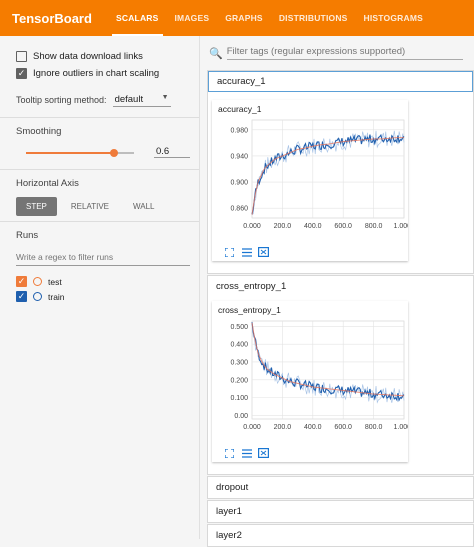 This screenshot has height=547, width=474. What do you see at coordinates (239, 327) in the screenshot?
I see `y-tick-label: 0.500` at bounding box center [239, 327].